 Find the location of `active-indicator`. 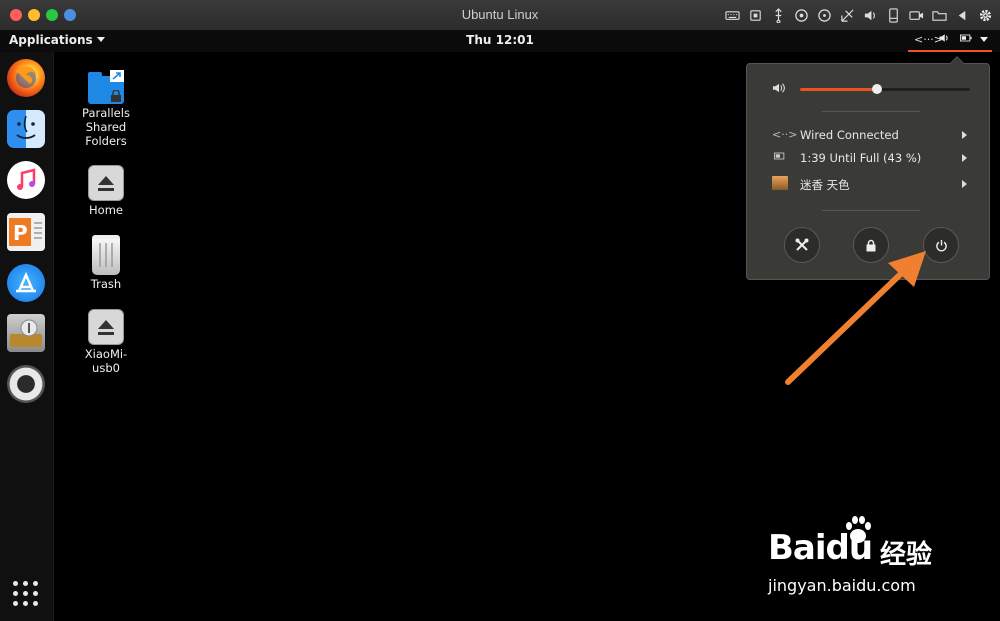

active-indicator is located at coordinates (950, 51).